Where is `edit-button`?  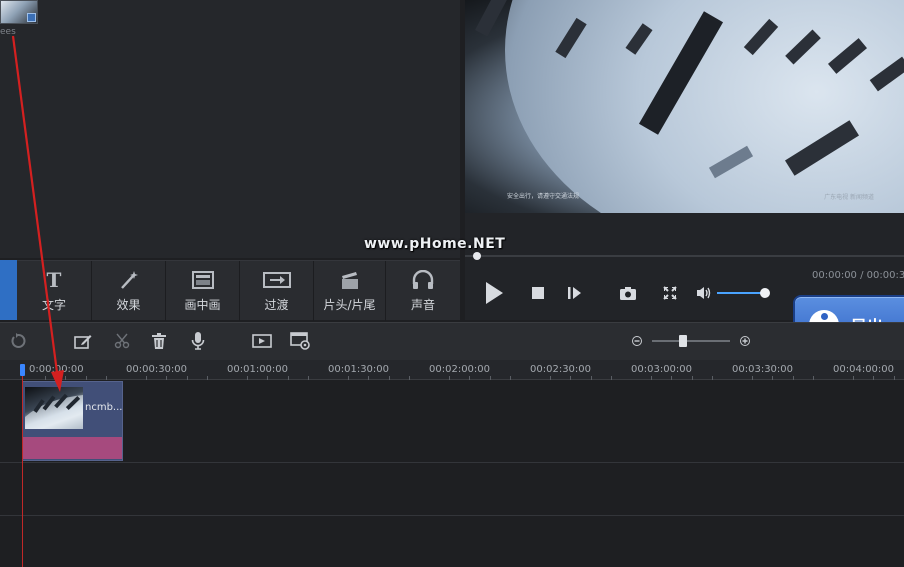
edit-button is located at coordinates (83, 341).